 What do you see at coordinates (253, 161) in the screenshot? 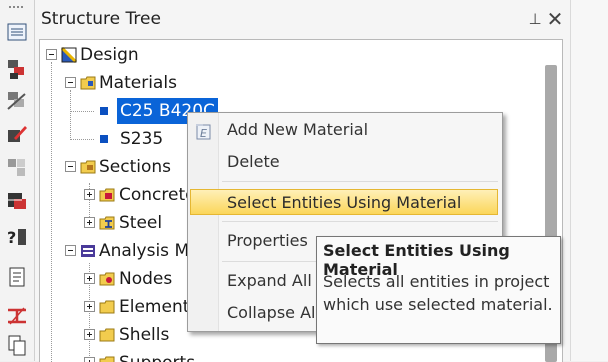
I see `menu-item-label: Delete` at bounding box center [253, 161].